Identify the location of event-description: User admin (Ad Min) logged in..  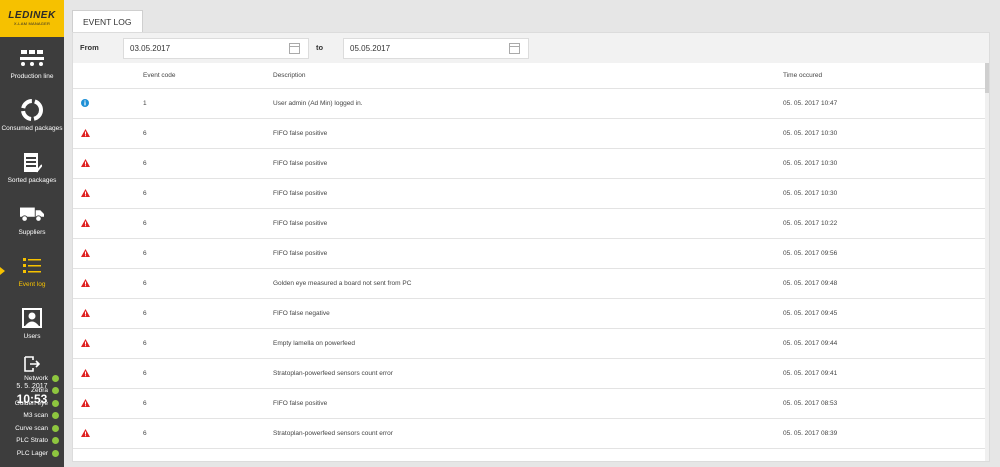
(318, 103).